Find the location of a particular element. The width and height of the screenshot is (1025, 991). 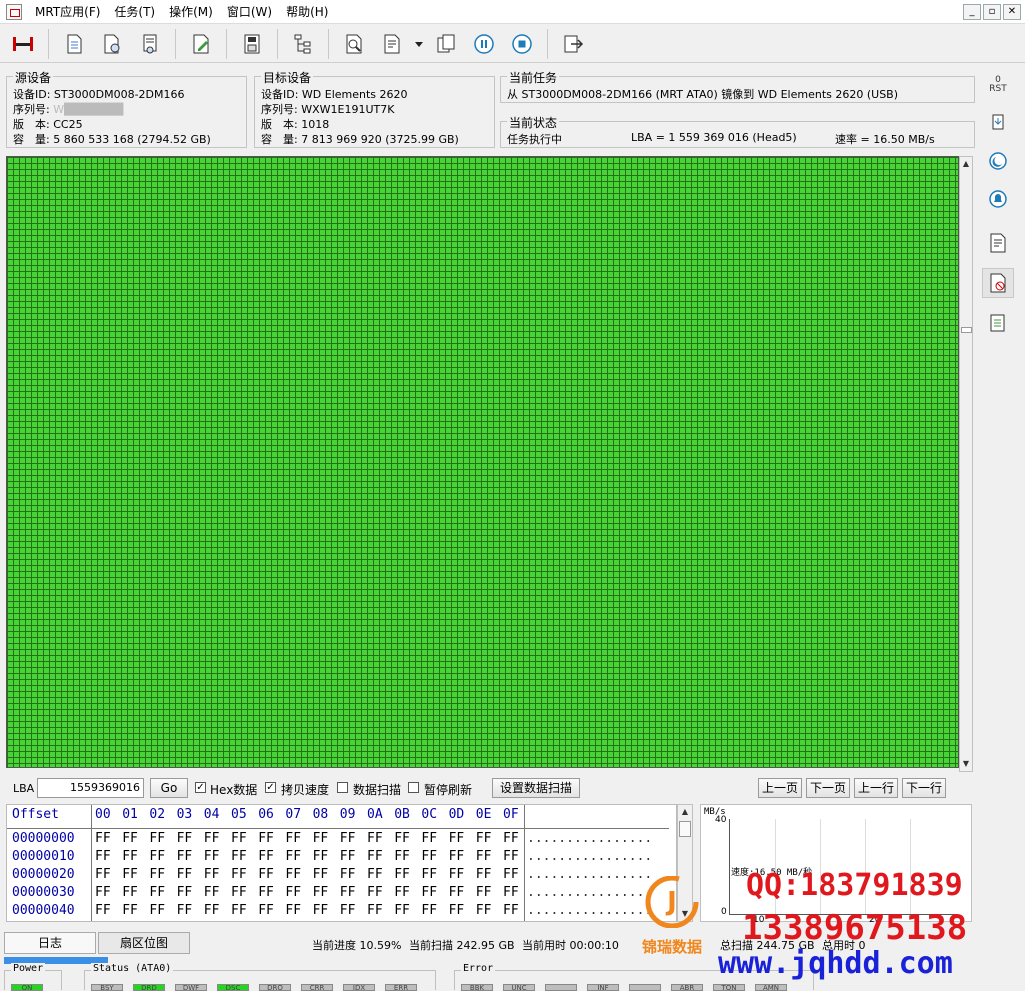

search-document-button is located at coordinates (354, 44).